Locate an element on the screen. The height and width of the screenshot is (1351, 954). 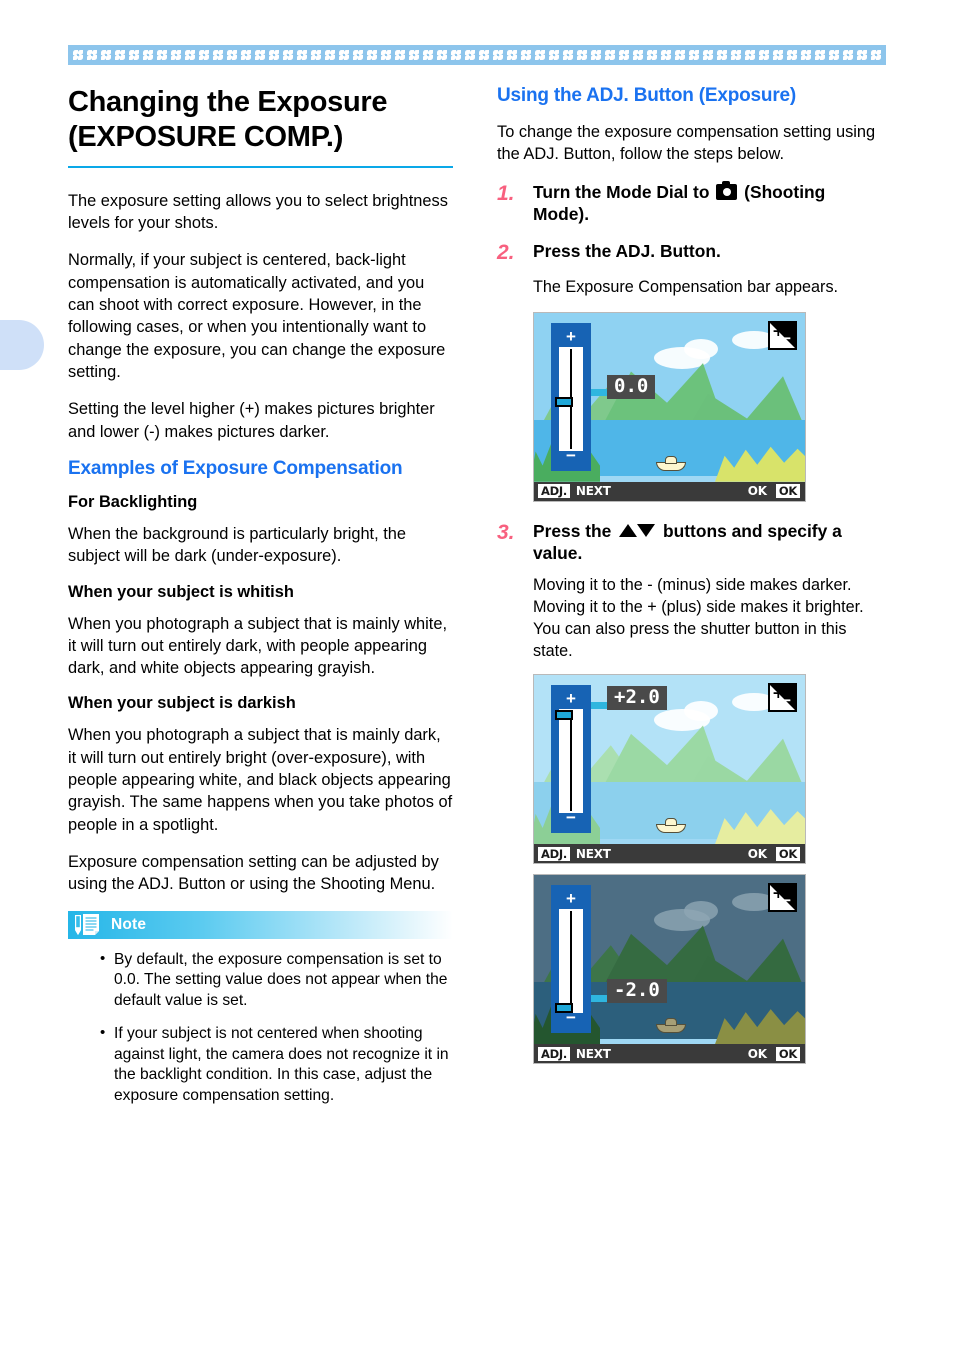
slider-track-line is located at coordinates (571, 961).